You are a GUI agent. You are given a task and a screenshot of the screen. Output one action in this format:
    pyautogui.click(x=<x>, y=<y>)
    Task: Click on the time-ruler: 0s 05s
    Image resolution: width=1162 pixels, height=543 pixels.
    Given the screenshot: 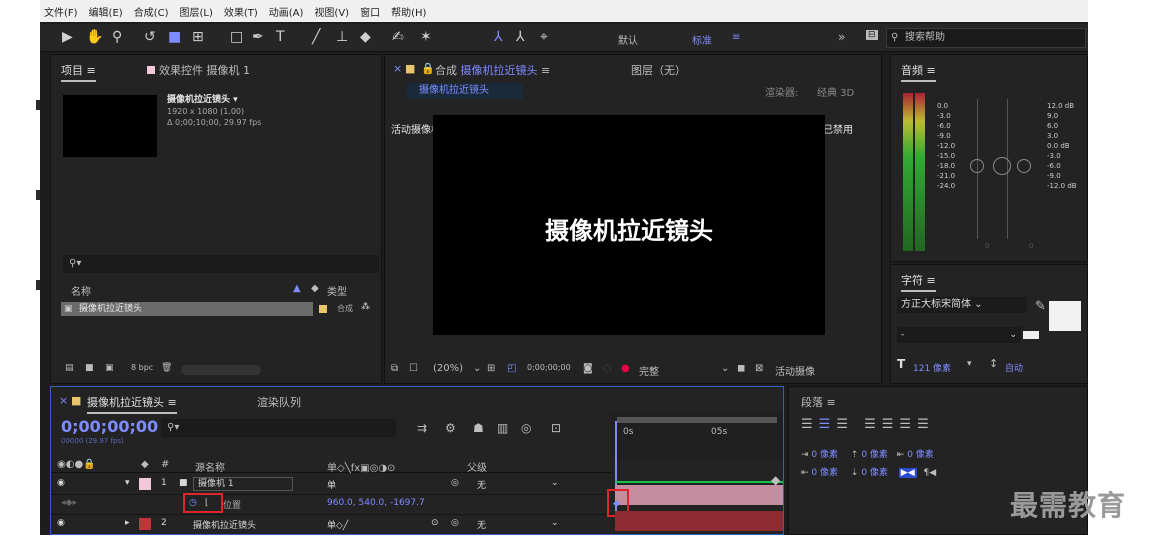 What is the action you would take?
    pyautogui.click(x=697, y=436)
    